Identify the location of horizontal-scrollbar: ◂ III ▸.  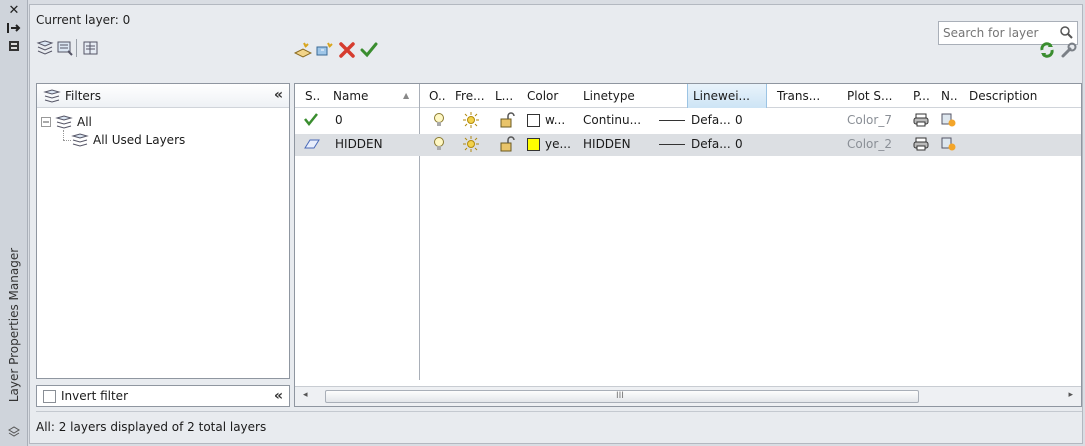
(688, 396).